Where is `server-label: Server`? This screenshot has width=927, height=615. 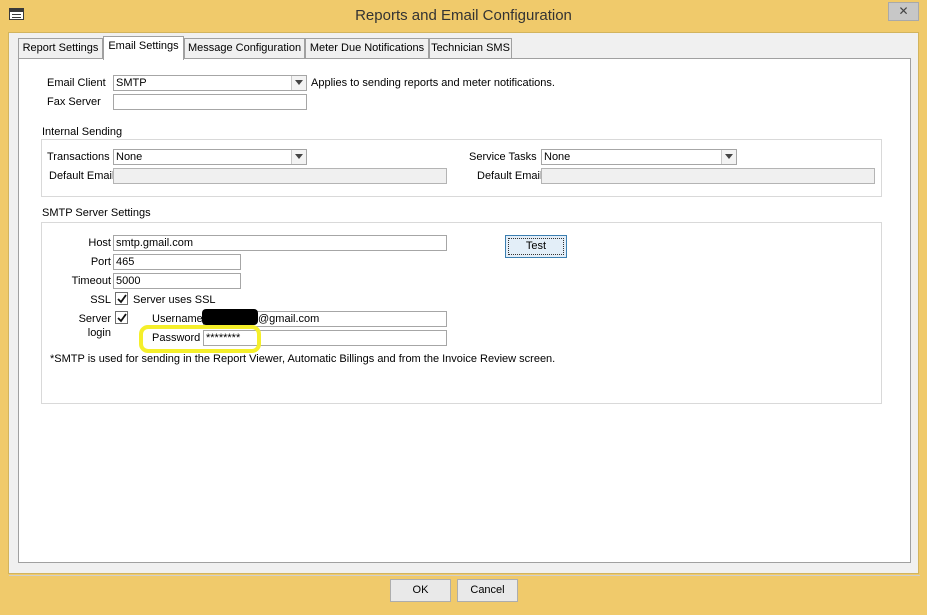
server-label: Server is located at coordinates (94, 319).